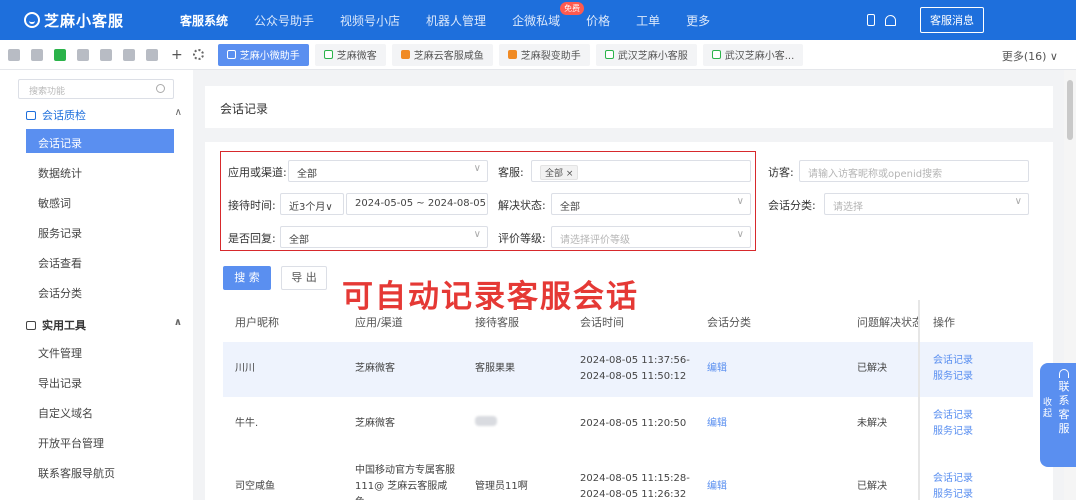 The width and height of the screenshot is (1076, 500). I want to click on app-channel-select: 全部 ∨, so click(388, 171).